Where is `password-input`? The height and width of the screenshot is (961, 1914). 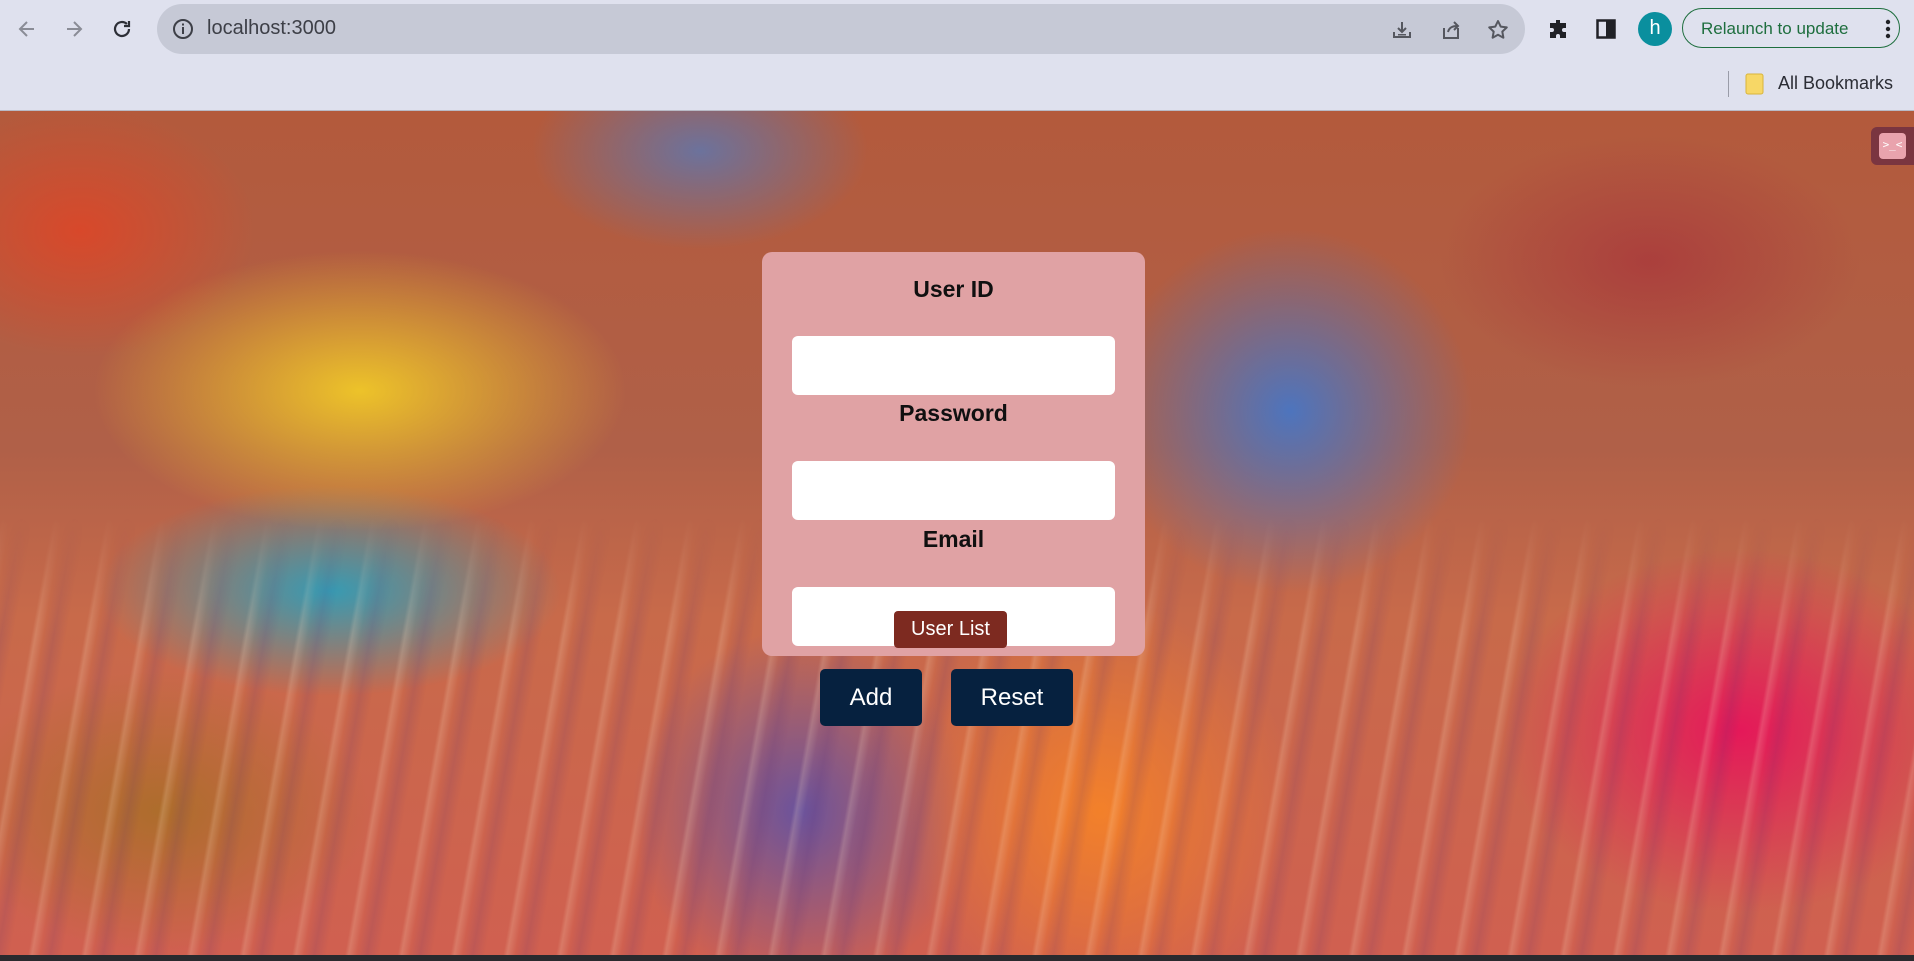
password-input is located at coordinates (953, 490).